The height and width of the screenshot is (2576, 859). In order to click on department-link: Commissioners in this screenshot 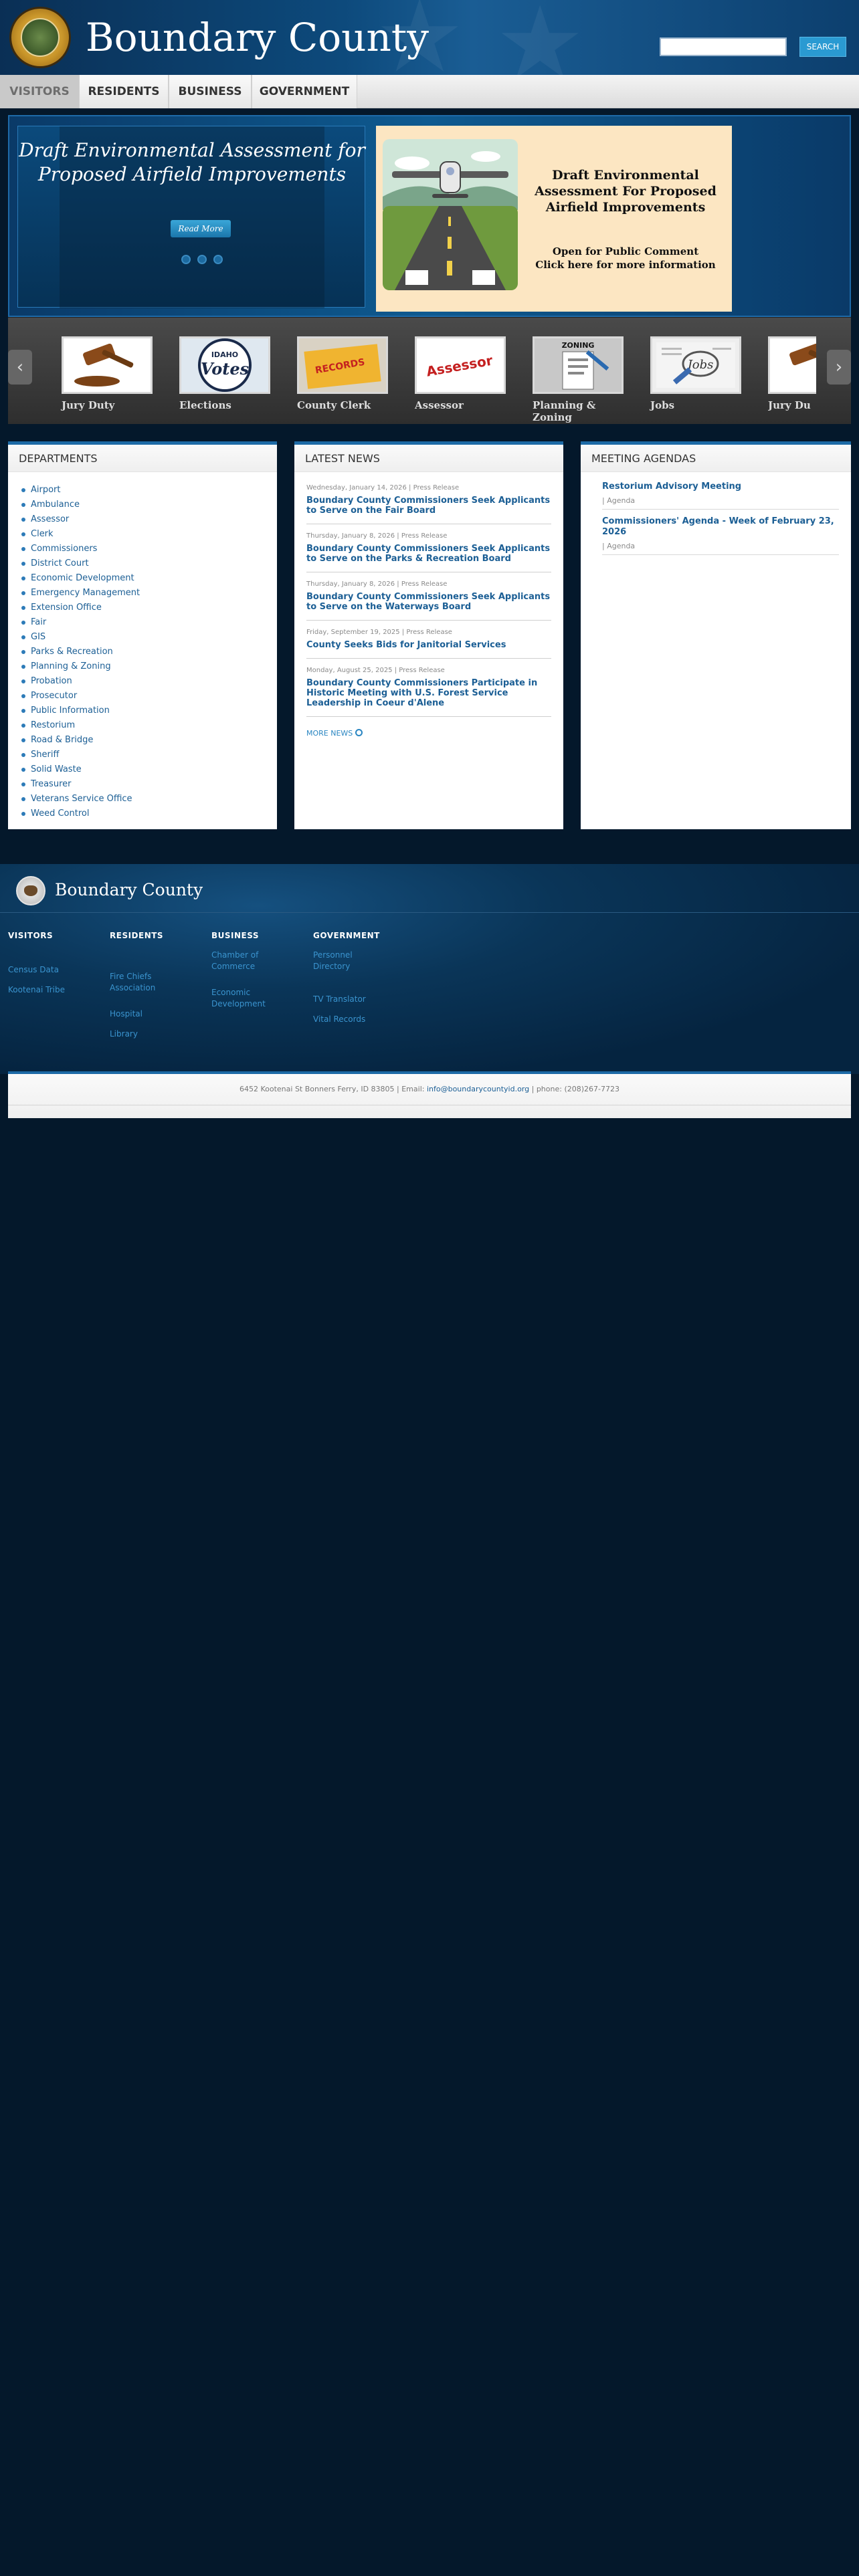, I will do `click(149, 549)`.